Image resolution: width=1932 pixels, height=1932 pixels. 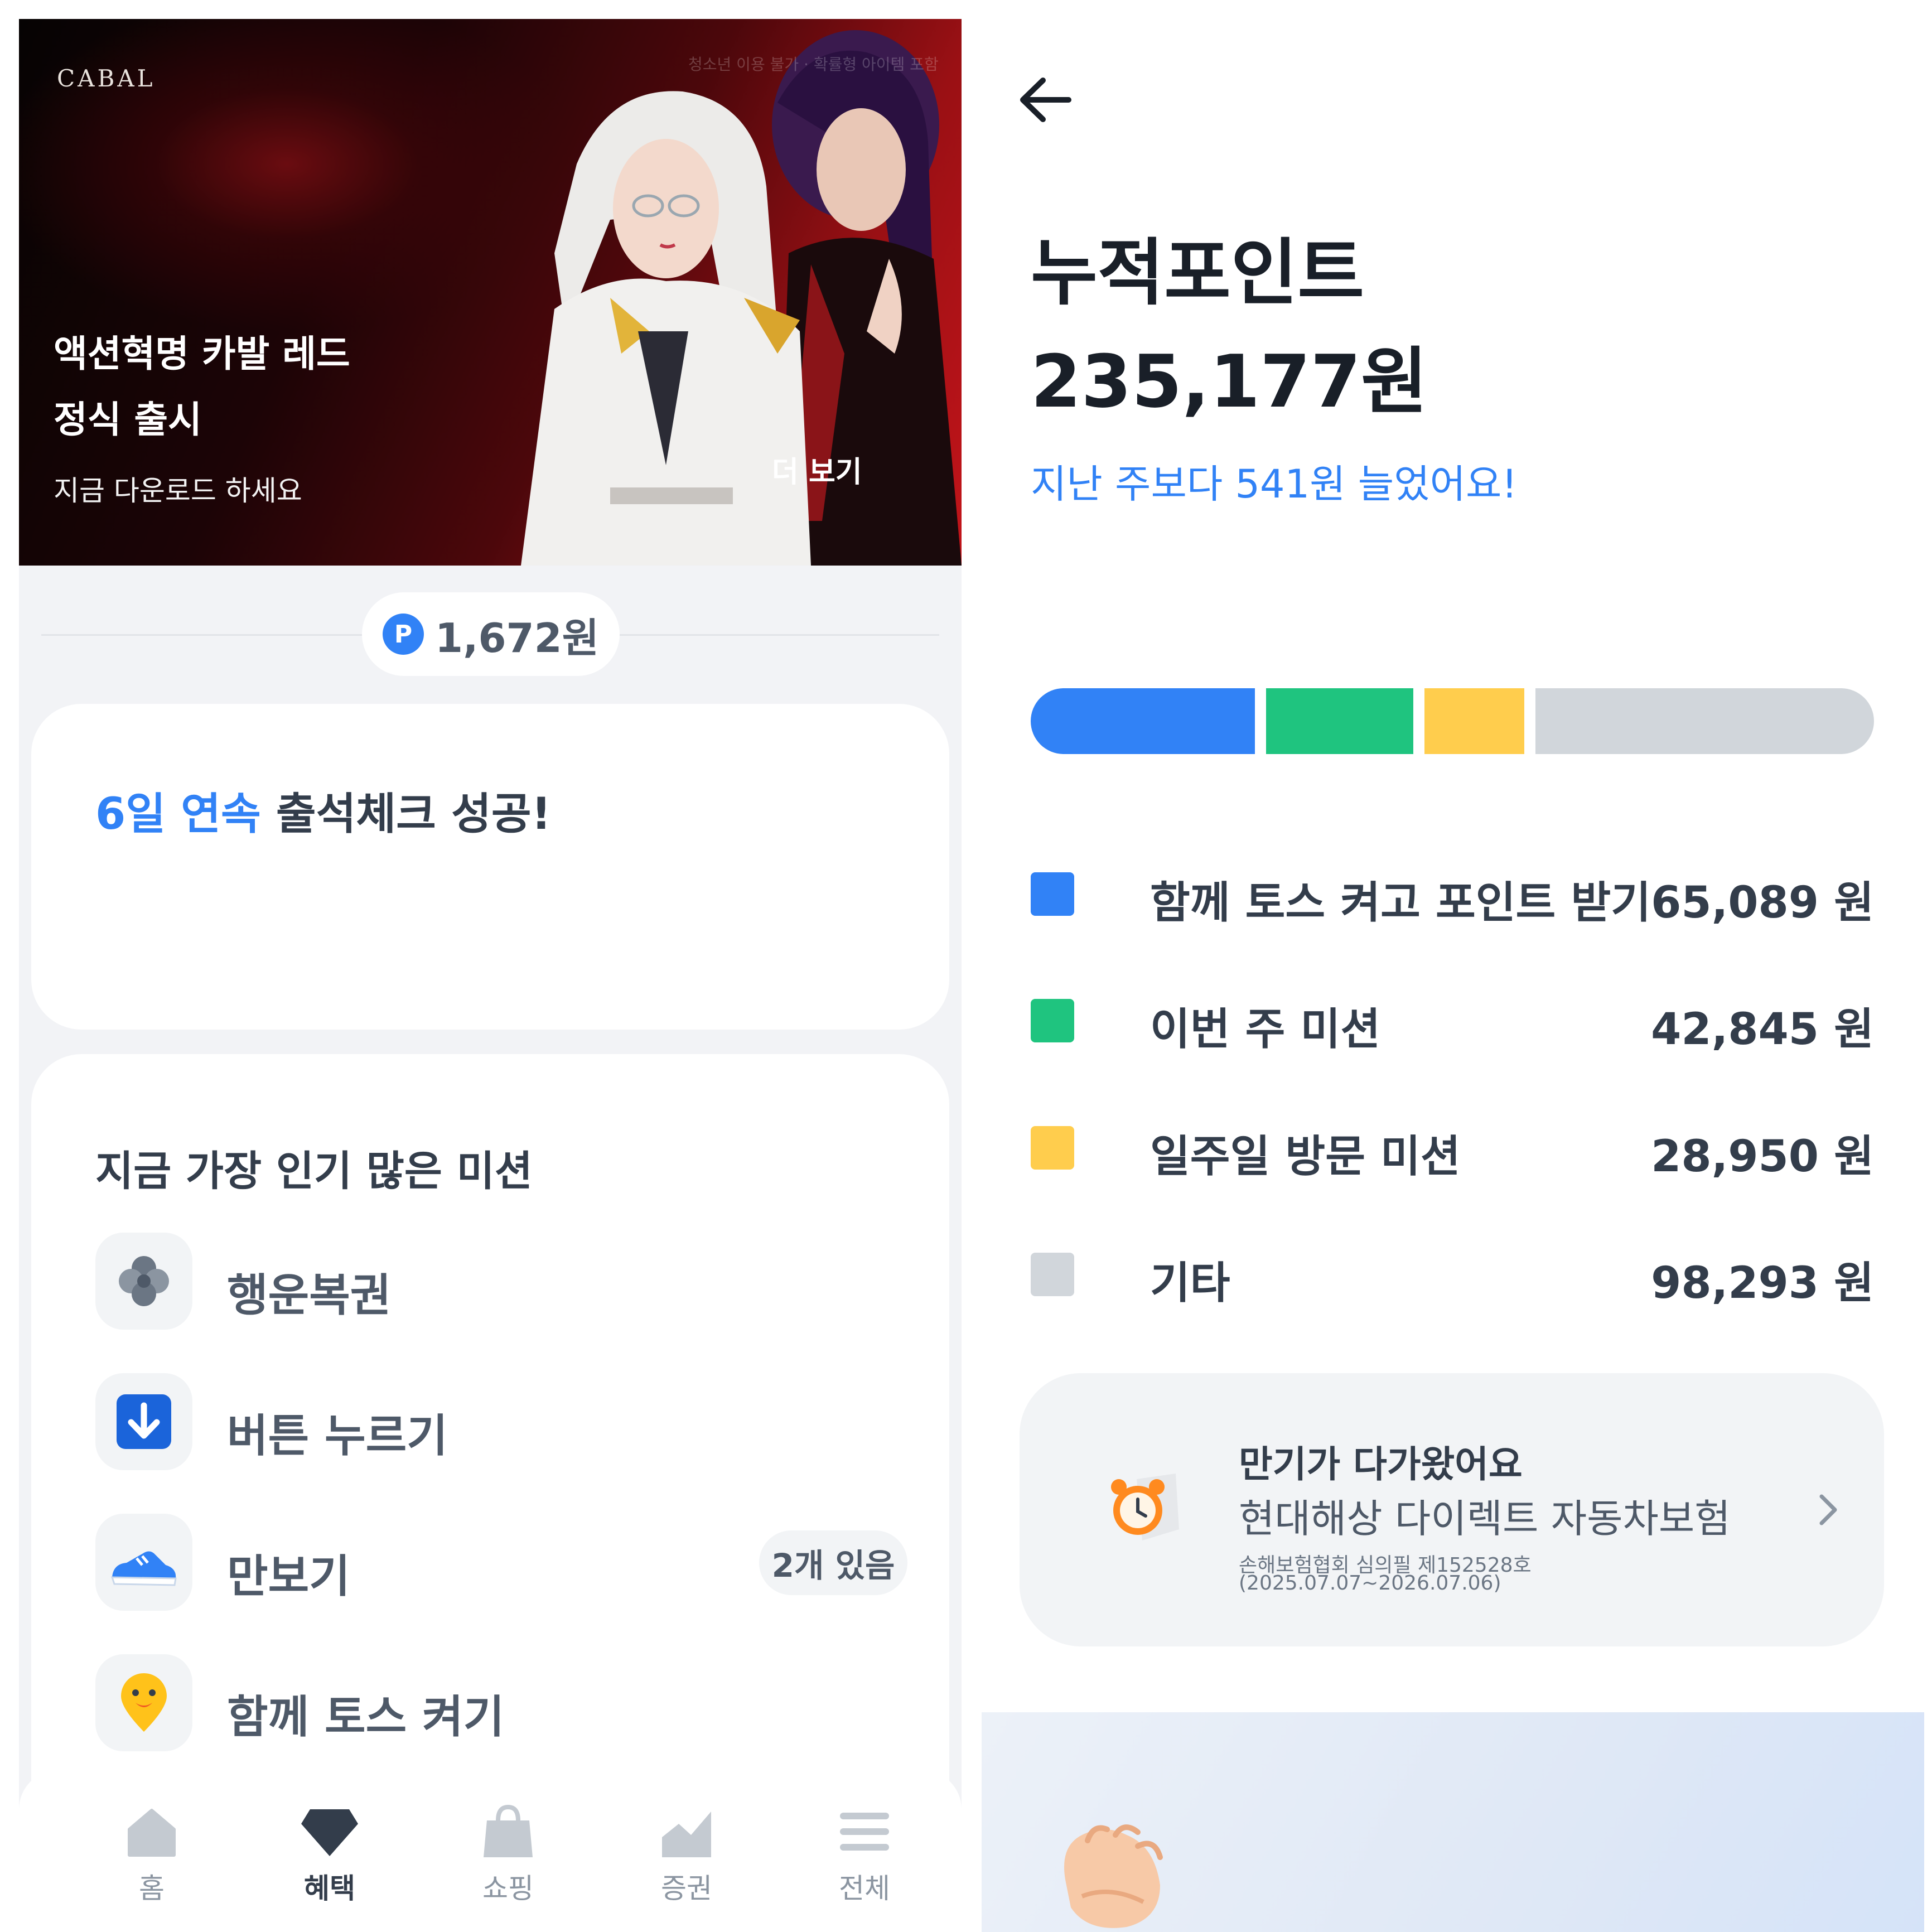 What do you see at coordinates (143, 1702) in the screenshot?
I see `smiley-pin-icon` at bounding box center [143, 1702].